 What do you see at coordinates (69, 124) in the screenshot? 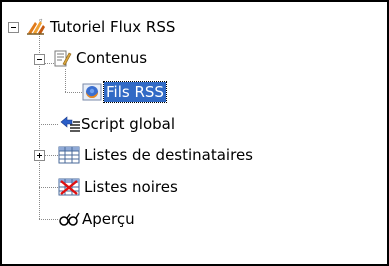
I see `script-icon` at bounding box center [69, 124].